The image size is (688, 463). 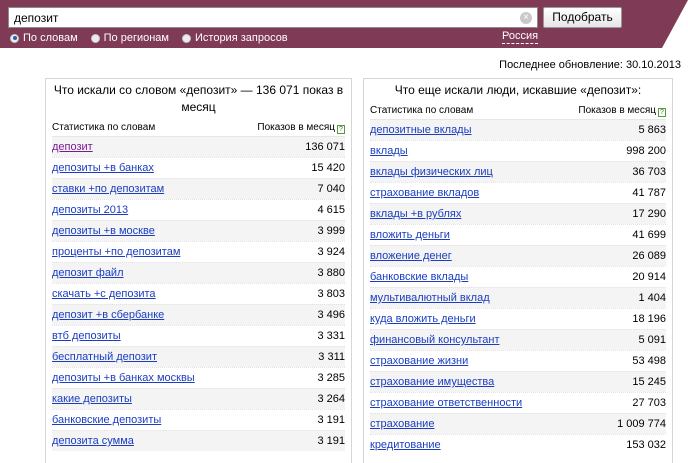 What do you see at coordinates (104, 294) in the screenshot?
I see `keyword-link: скачать +с депозита` at bounding box center [104, 294].